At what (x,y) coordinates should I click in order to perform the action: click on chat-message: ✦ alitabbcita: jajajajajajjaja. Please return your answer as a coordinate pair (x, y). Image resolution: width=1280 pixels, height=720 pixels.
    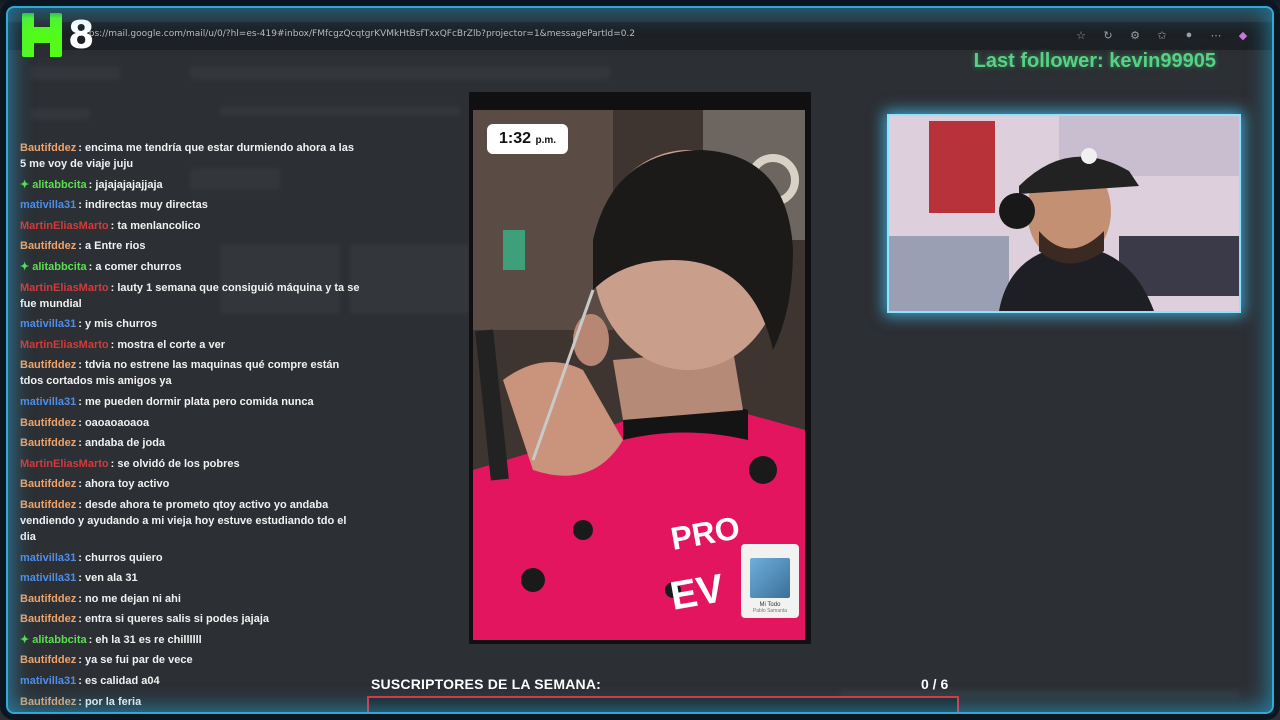
    Looking at the image, I should click on (190, 185).